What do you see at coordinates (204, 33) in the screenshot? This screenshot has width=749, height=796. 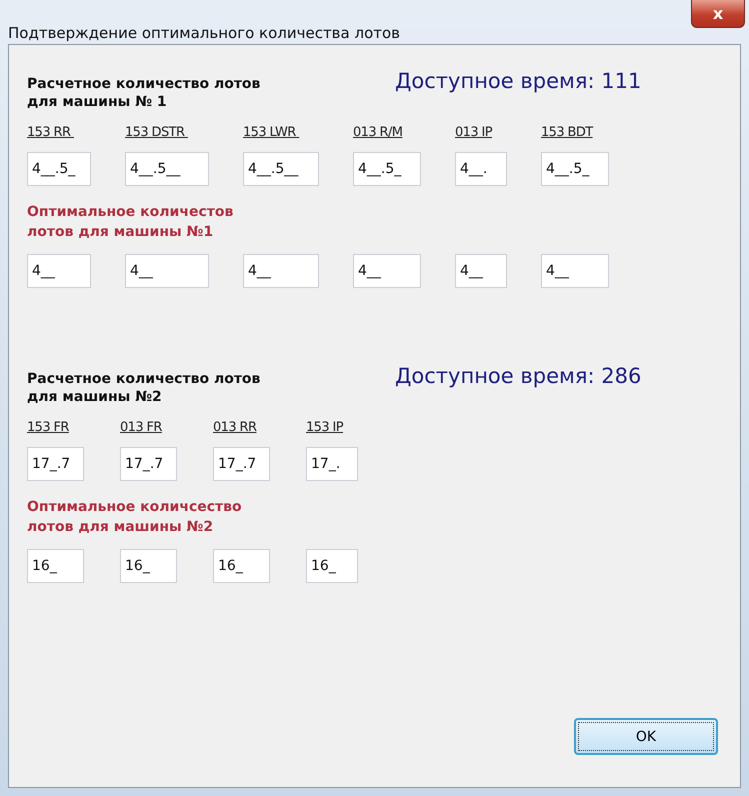 I see `window-title: Подтверждение оптимального количества лотов` at bounding box center [204, 33].